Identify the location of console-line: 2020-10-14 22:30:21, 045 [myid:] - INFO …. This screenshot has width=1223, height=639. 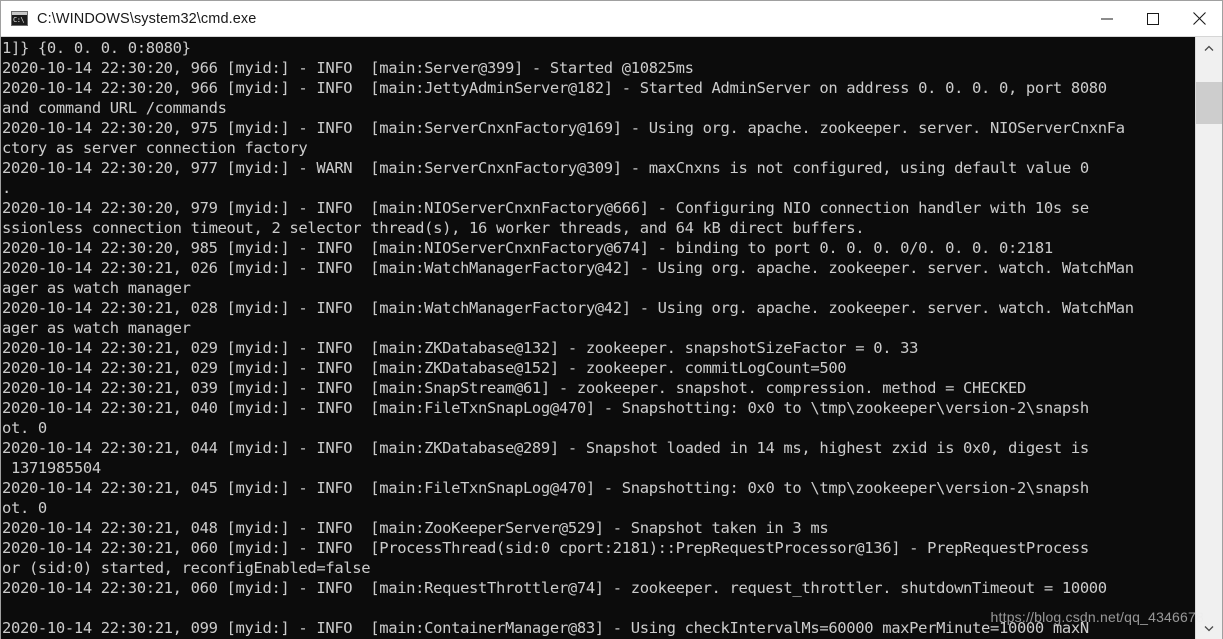
(545, 488).